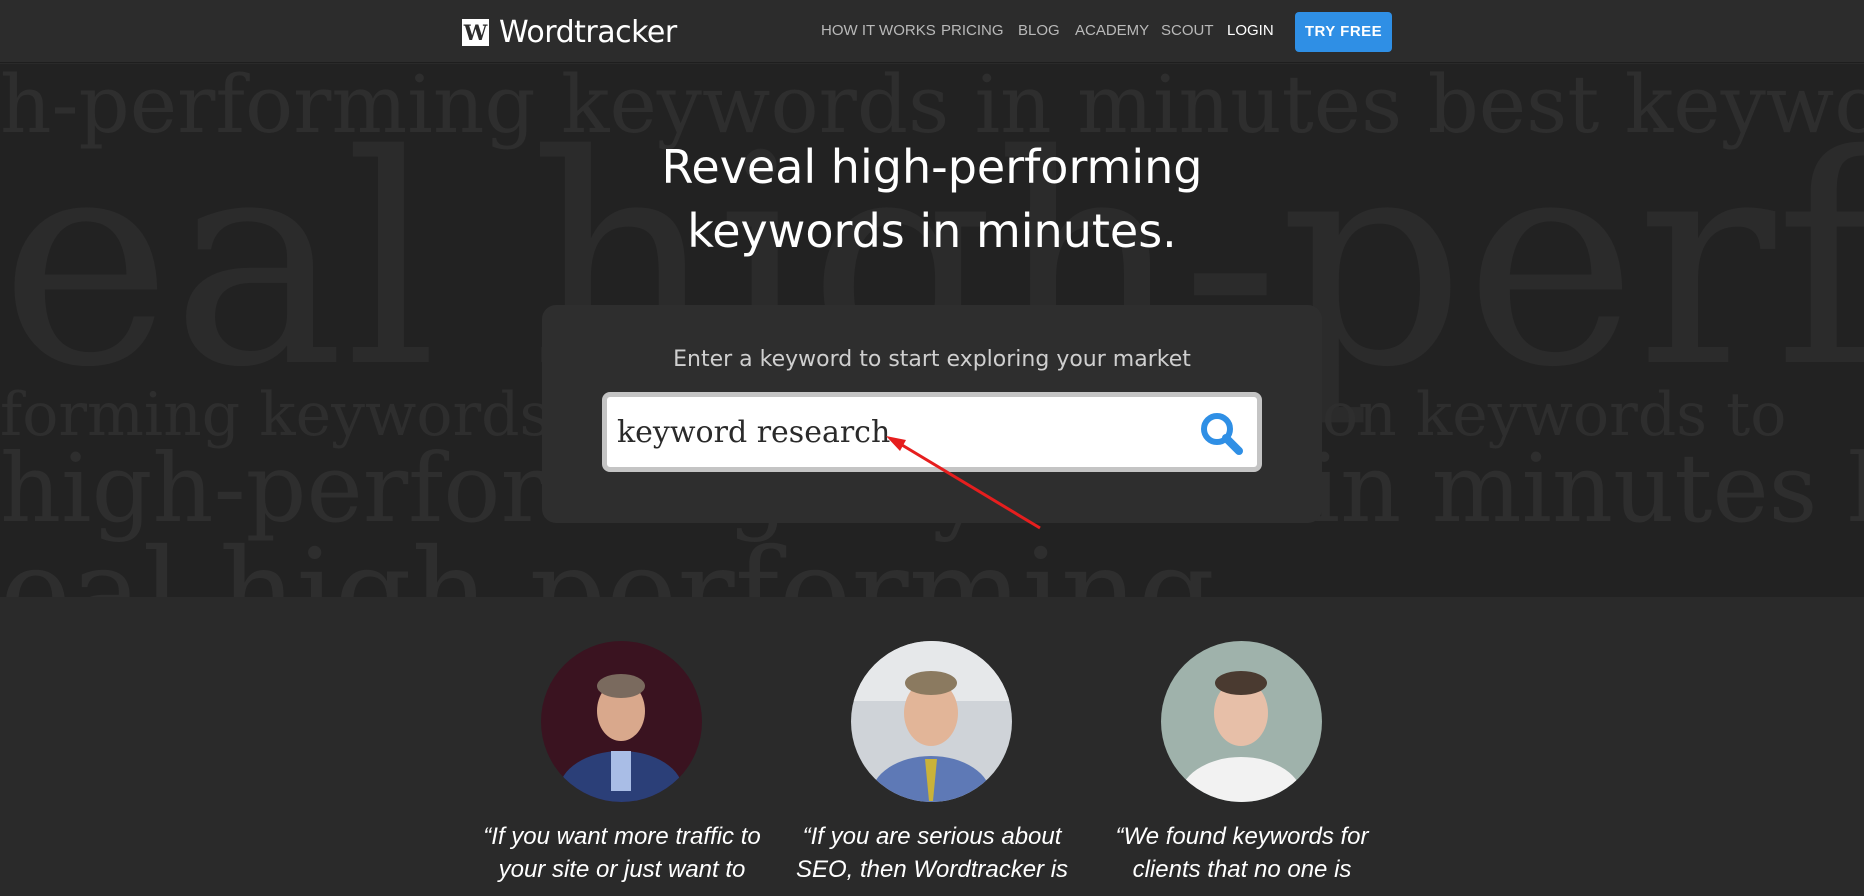 This screenshot has height=896, width=1864. What do you see at coordinates (1250, 30) in the screenshot?
I see `nav-login: LOGIN` at bounding box center [1250, 30].